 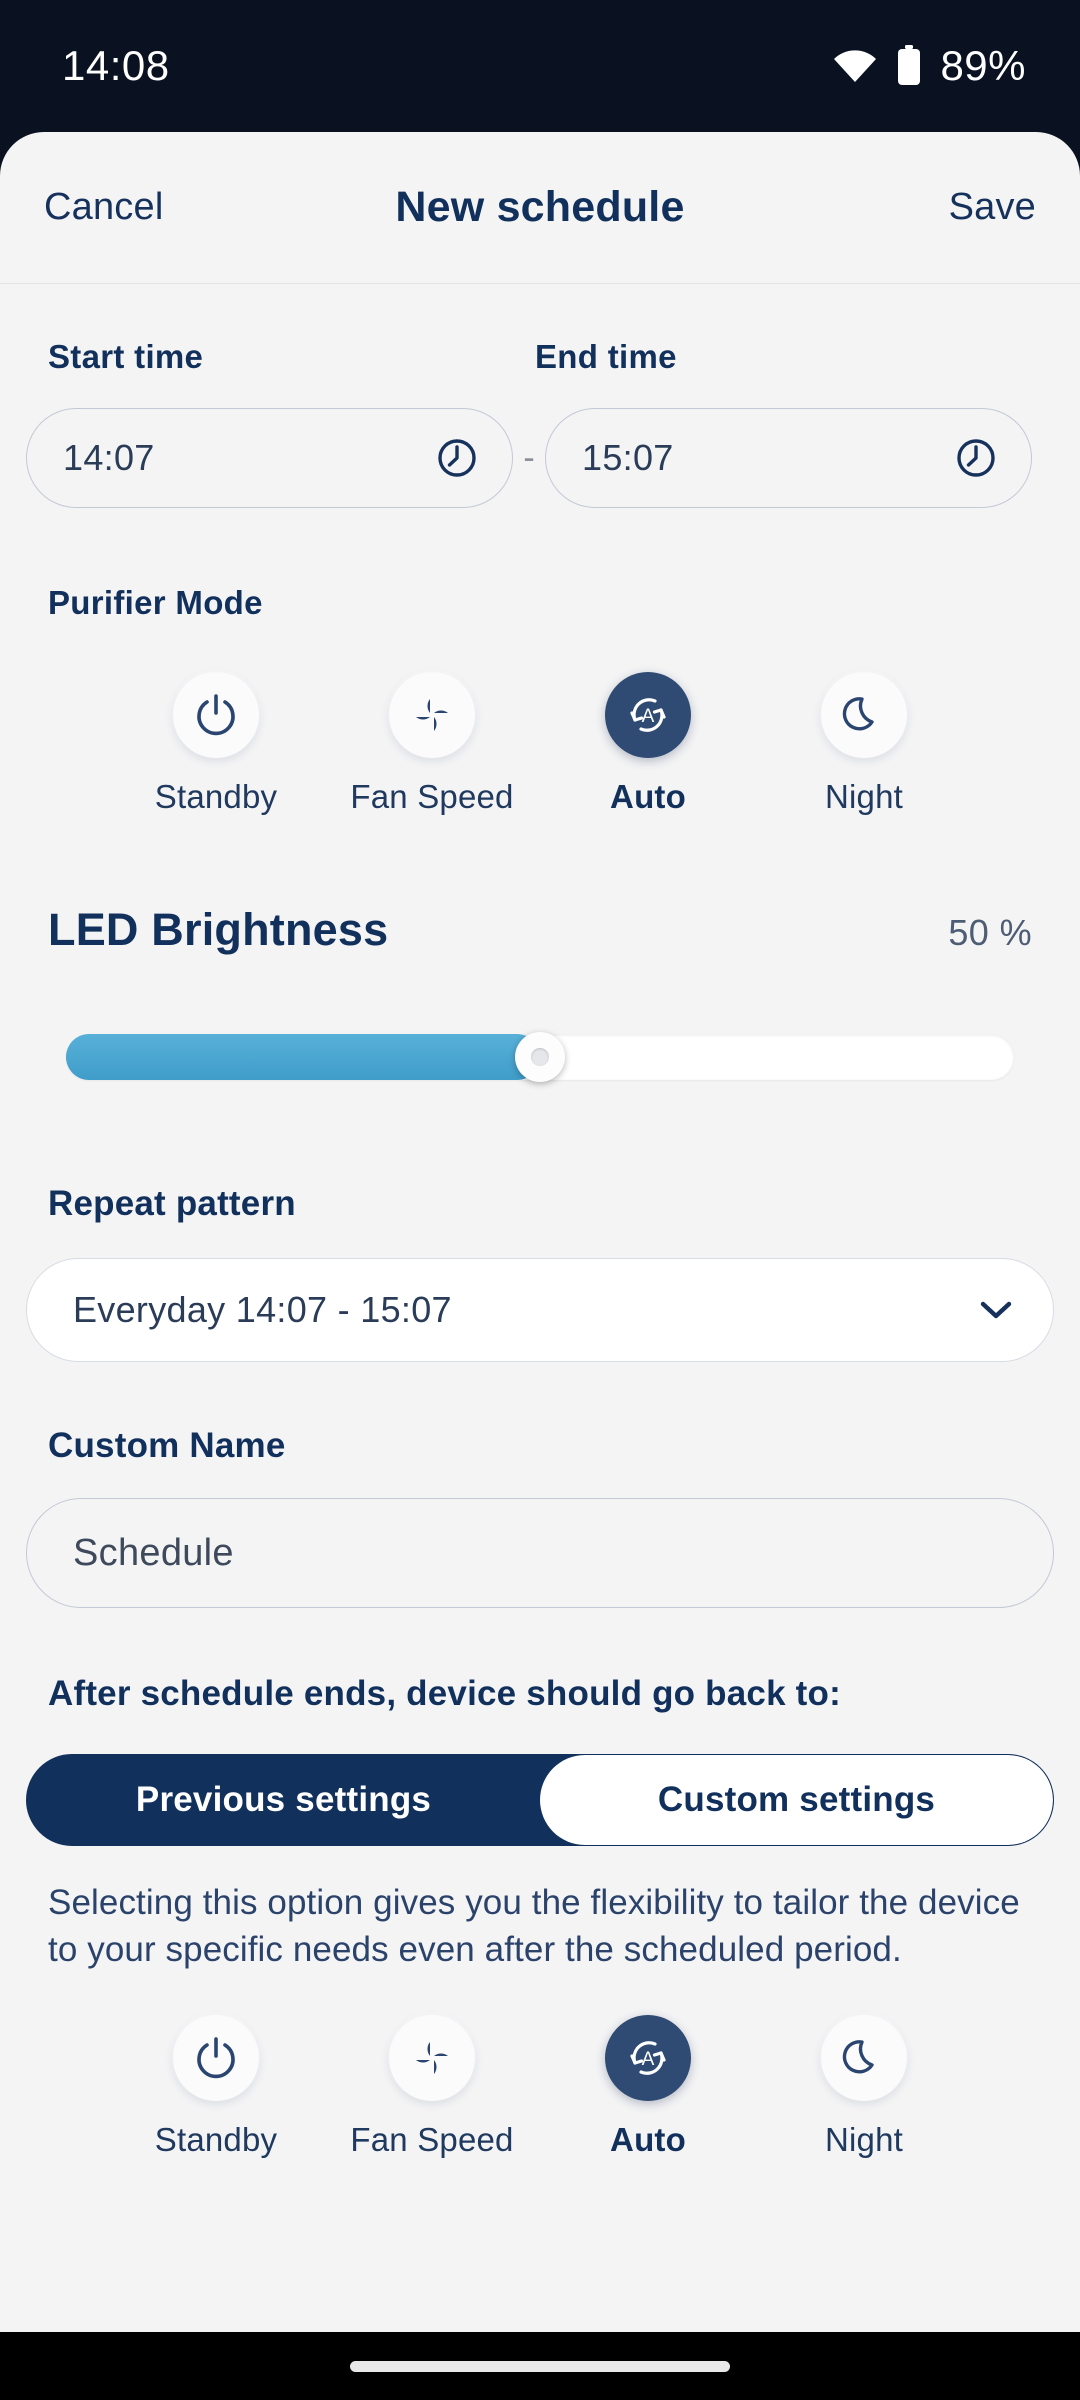 I want to click on bottom-mode-button-standby: Standby, so click(x=216, y=2087).